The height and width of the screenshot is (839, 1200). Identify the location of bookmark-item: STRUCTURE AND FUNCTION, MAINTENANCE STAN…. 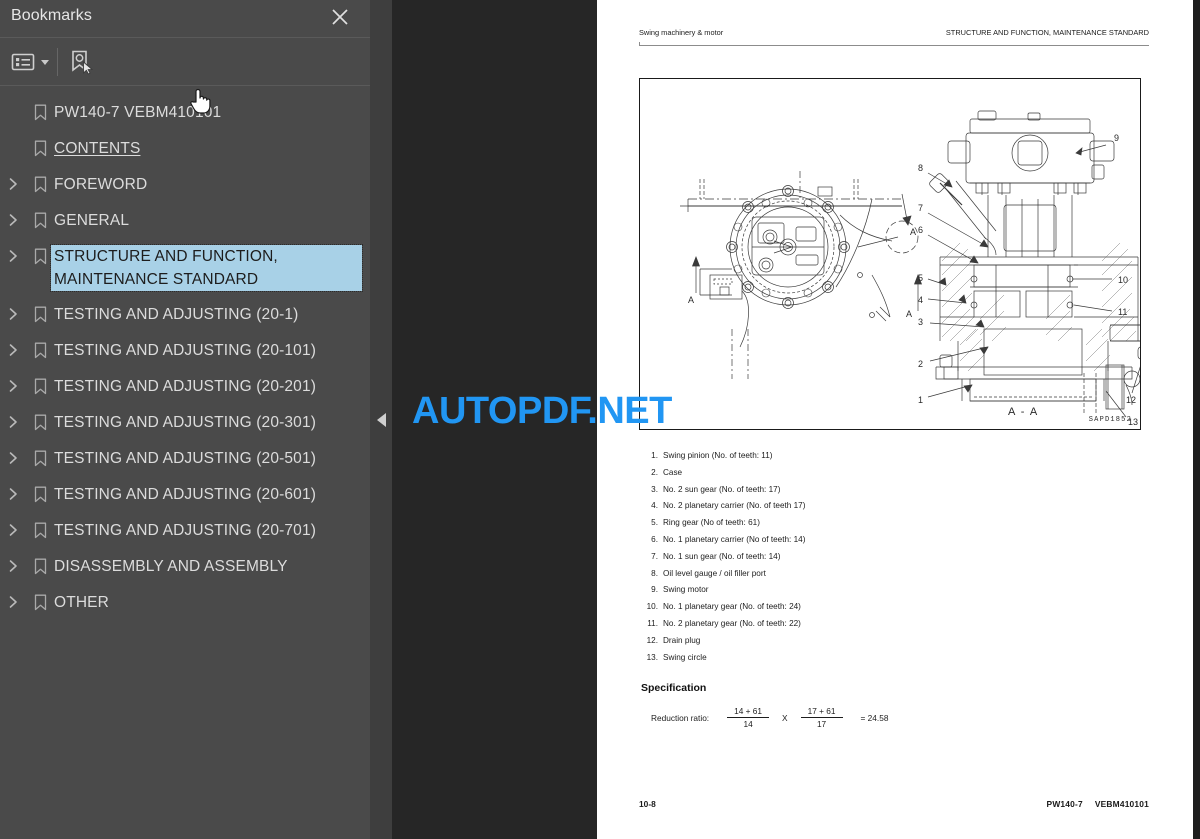
(185, 268).